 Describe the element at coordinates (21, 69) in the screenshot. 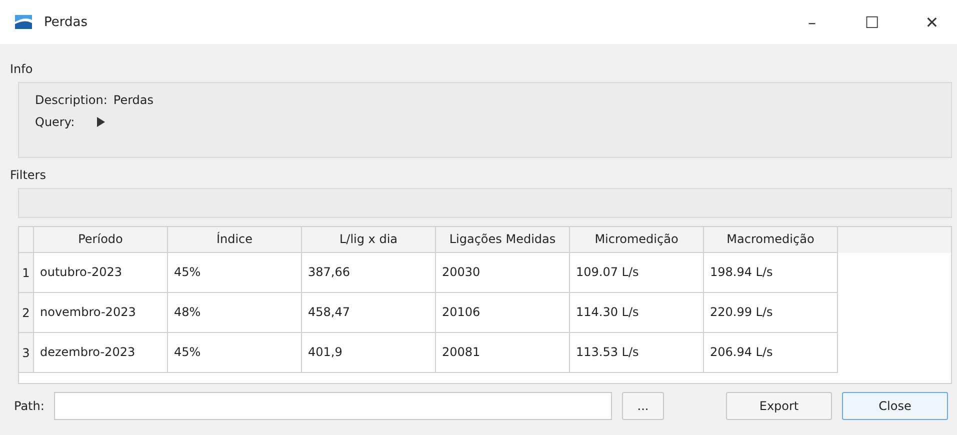

I see `section-label: Info` at that location.